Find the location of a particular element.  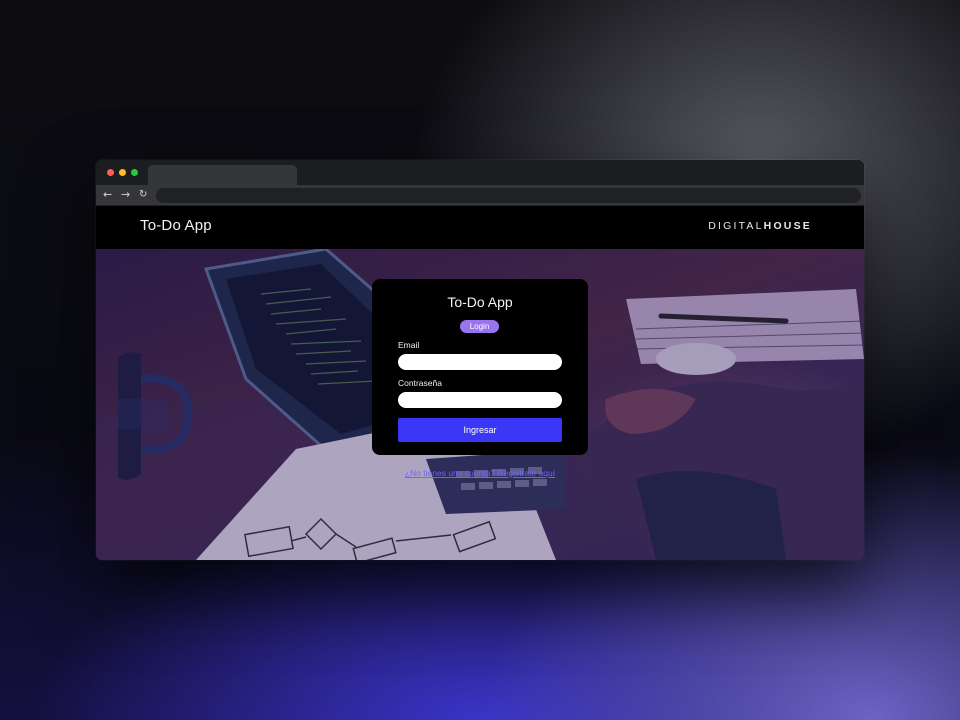

email-field is located at coordinates (480, 362).